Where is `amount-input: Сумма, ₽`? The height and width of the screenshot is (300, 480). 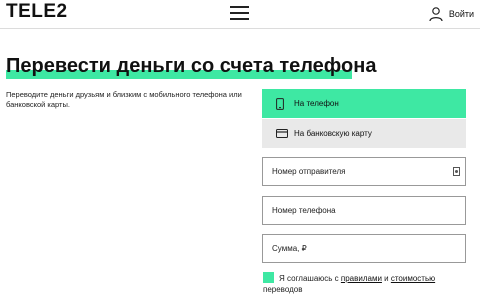
amount-input: Сумма, ₽ is located at coordinates (364, 248).